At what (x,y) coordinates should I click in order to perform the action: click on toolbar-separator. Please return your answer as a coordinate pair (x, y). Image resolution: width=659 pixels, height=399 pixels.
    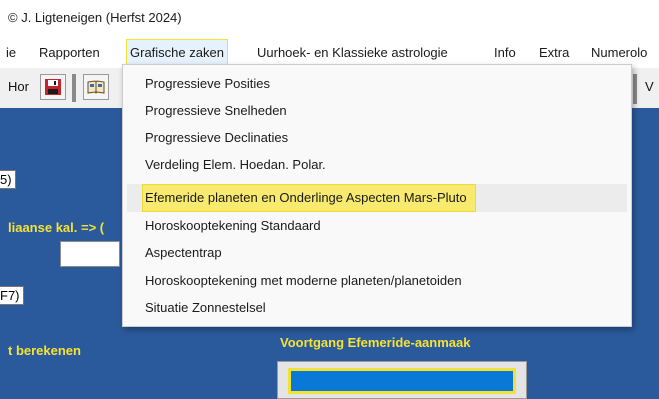
    Looking at the image, I should click on (74, 88).